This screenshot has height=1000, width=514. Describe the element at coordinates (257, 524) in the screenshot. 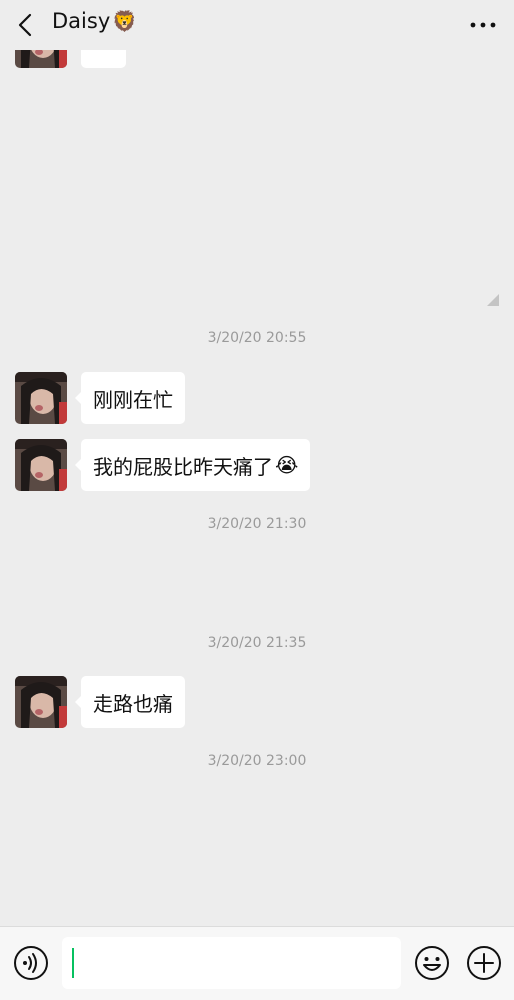

I see `timestamp: 3/20/20 21:30` at that location.